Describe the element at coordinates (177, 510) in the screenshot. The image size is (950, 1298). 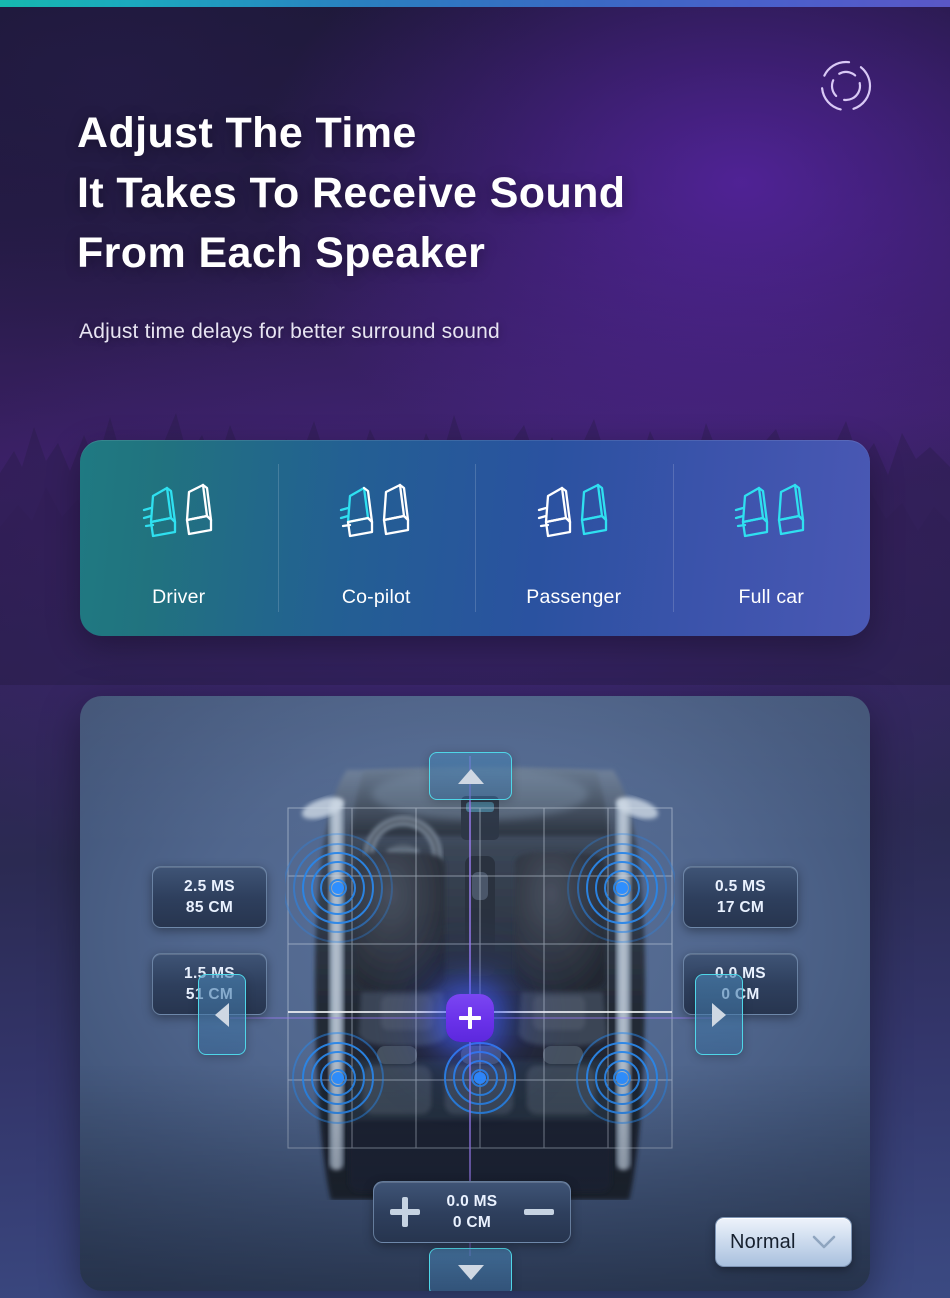
I see `two-seats-driver-icon` at that location.